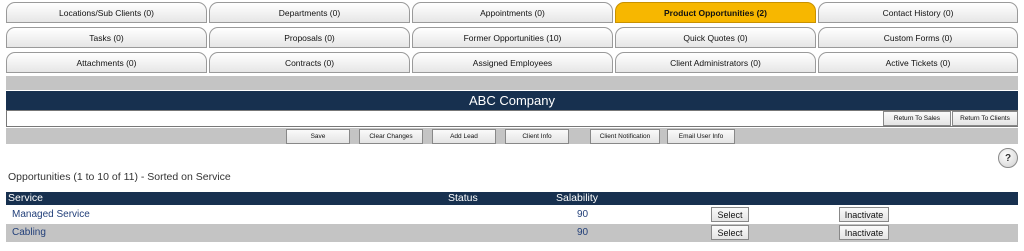  Describe the element at coordinates (512, 215) in the screenshot. I see `table-row: Managed Service 90 Select Inactivate` at that location.